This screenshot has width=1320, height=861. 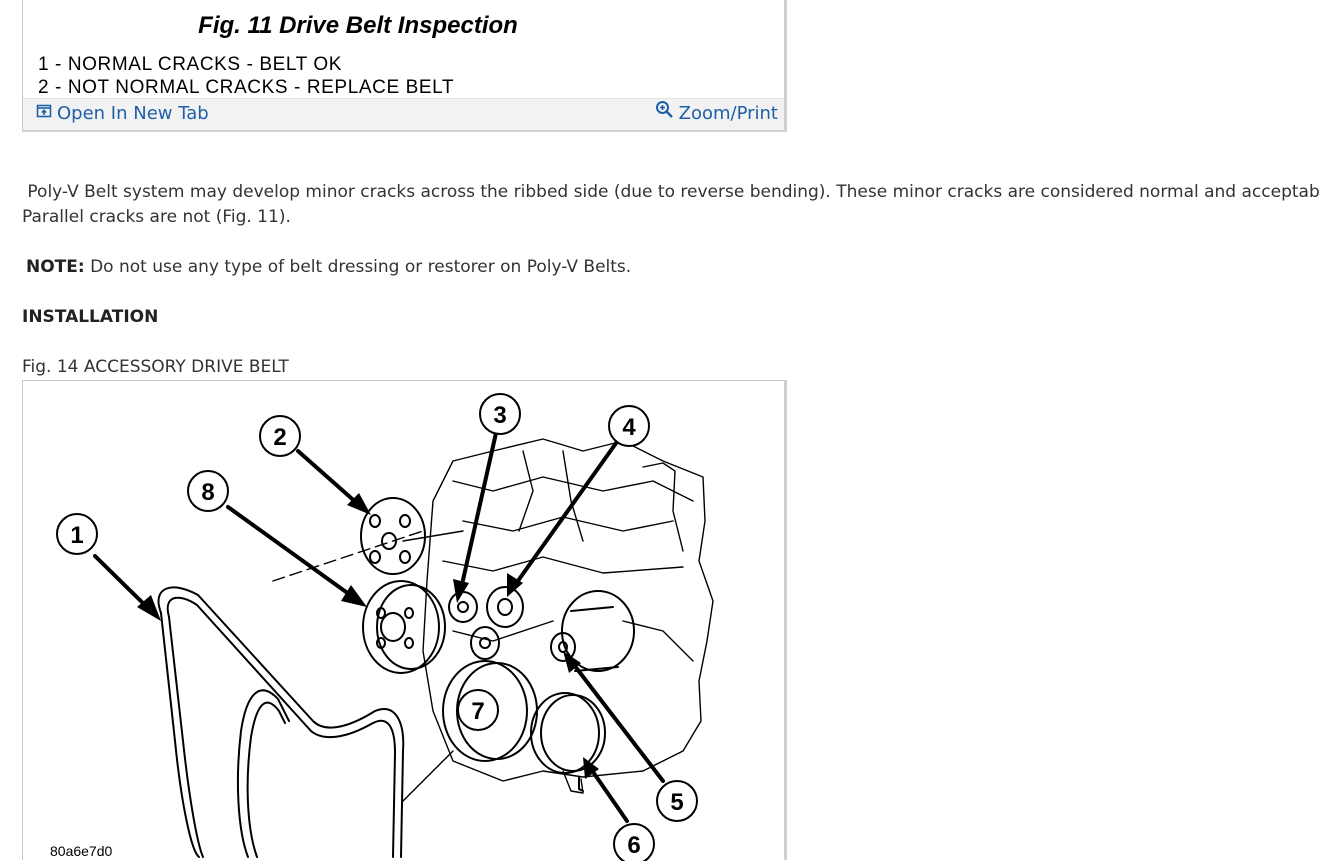 What do you see at coordinates (667, 112) in the screenshot?
I see `zoom-icon` at bounding box center [667, 112].